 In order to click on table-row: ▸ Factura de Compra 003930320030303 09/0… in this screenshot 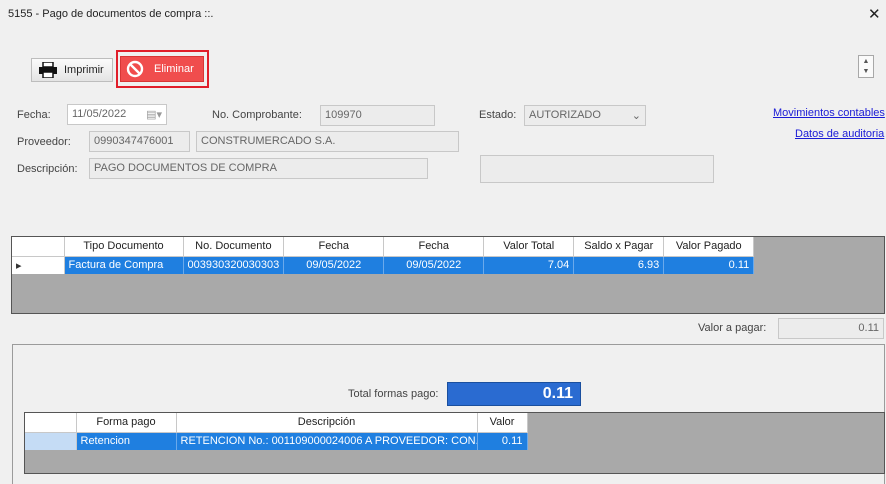, I will do `click(383, 265)`.